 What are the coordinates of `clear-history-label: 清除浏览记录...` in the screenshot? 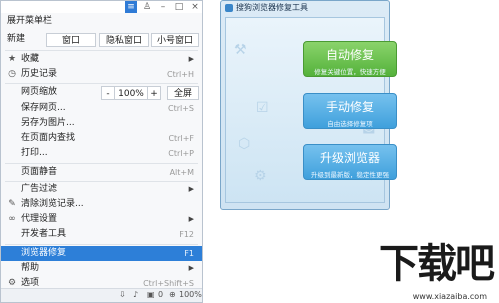 It's located at (52, 204).